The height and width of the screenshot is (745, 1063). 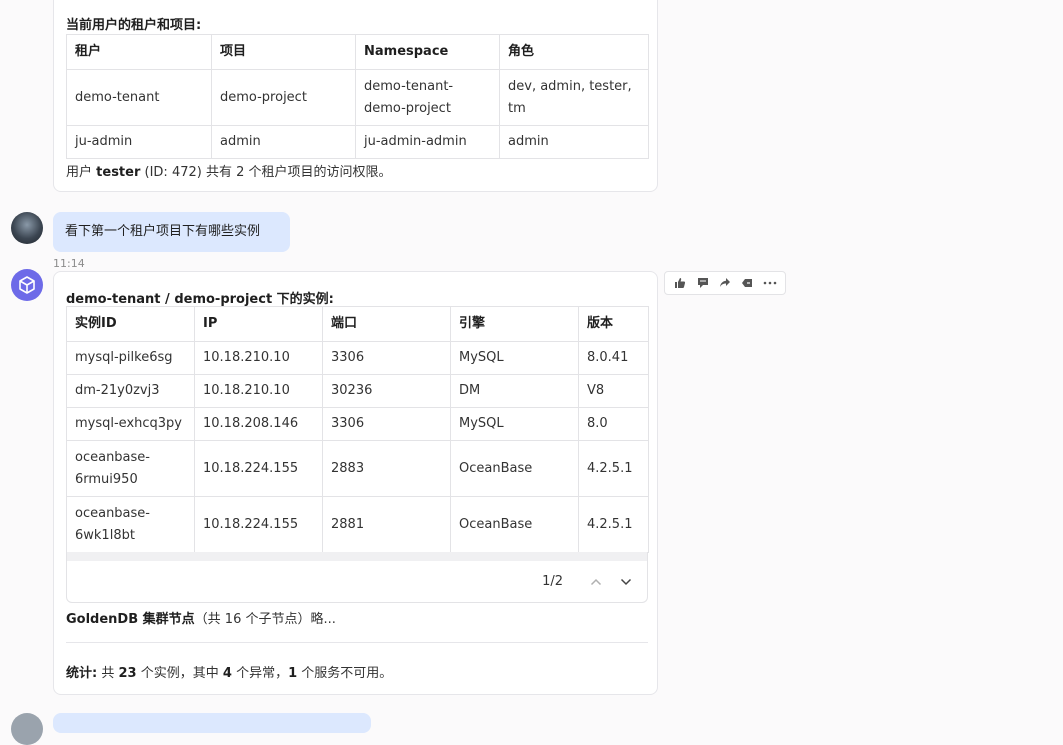 I want to click on message-timestamp: 11:14, so click(x=69, y=263).